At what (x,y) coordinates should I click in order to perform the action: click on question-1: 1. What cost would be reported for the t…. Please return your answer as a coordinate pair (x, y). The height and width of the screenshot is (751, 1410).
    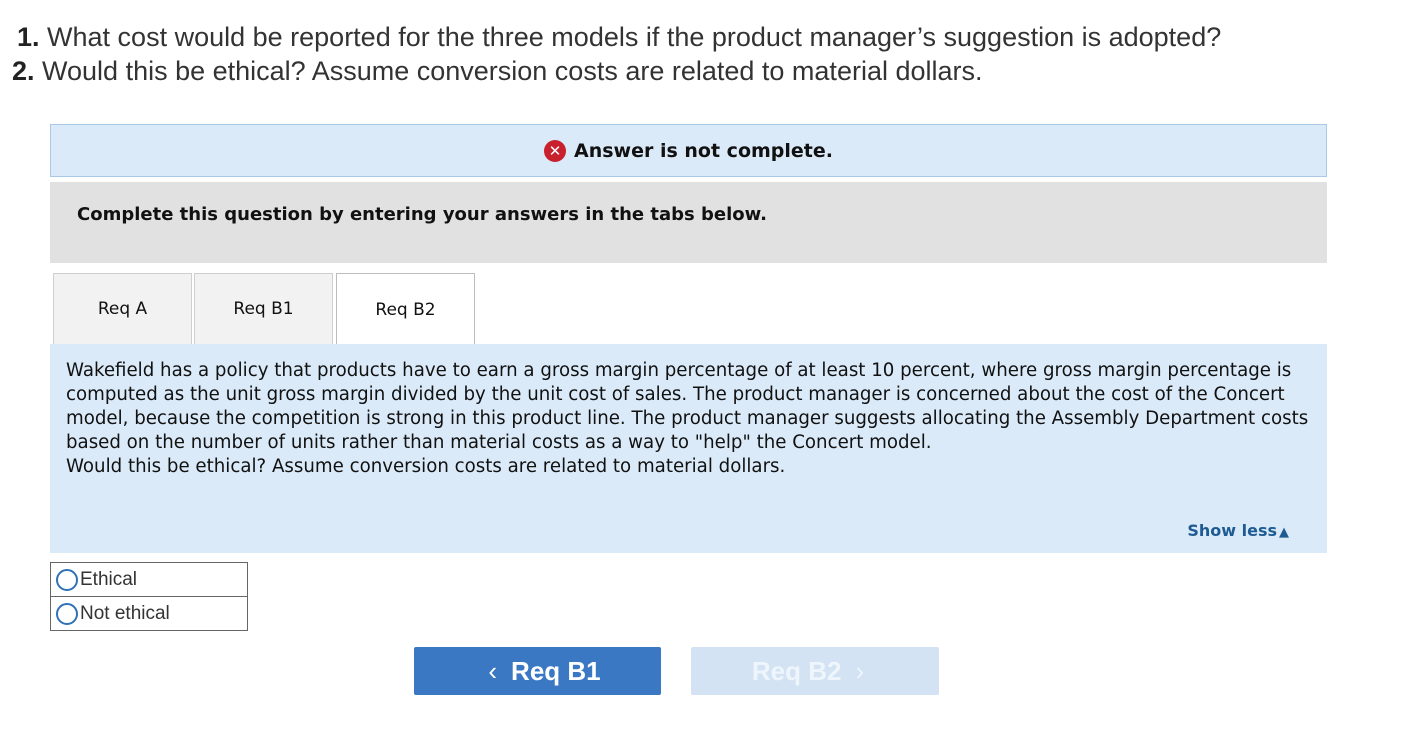
    Looking at the image, I should click on (619, 37).